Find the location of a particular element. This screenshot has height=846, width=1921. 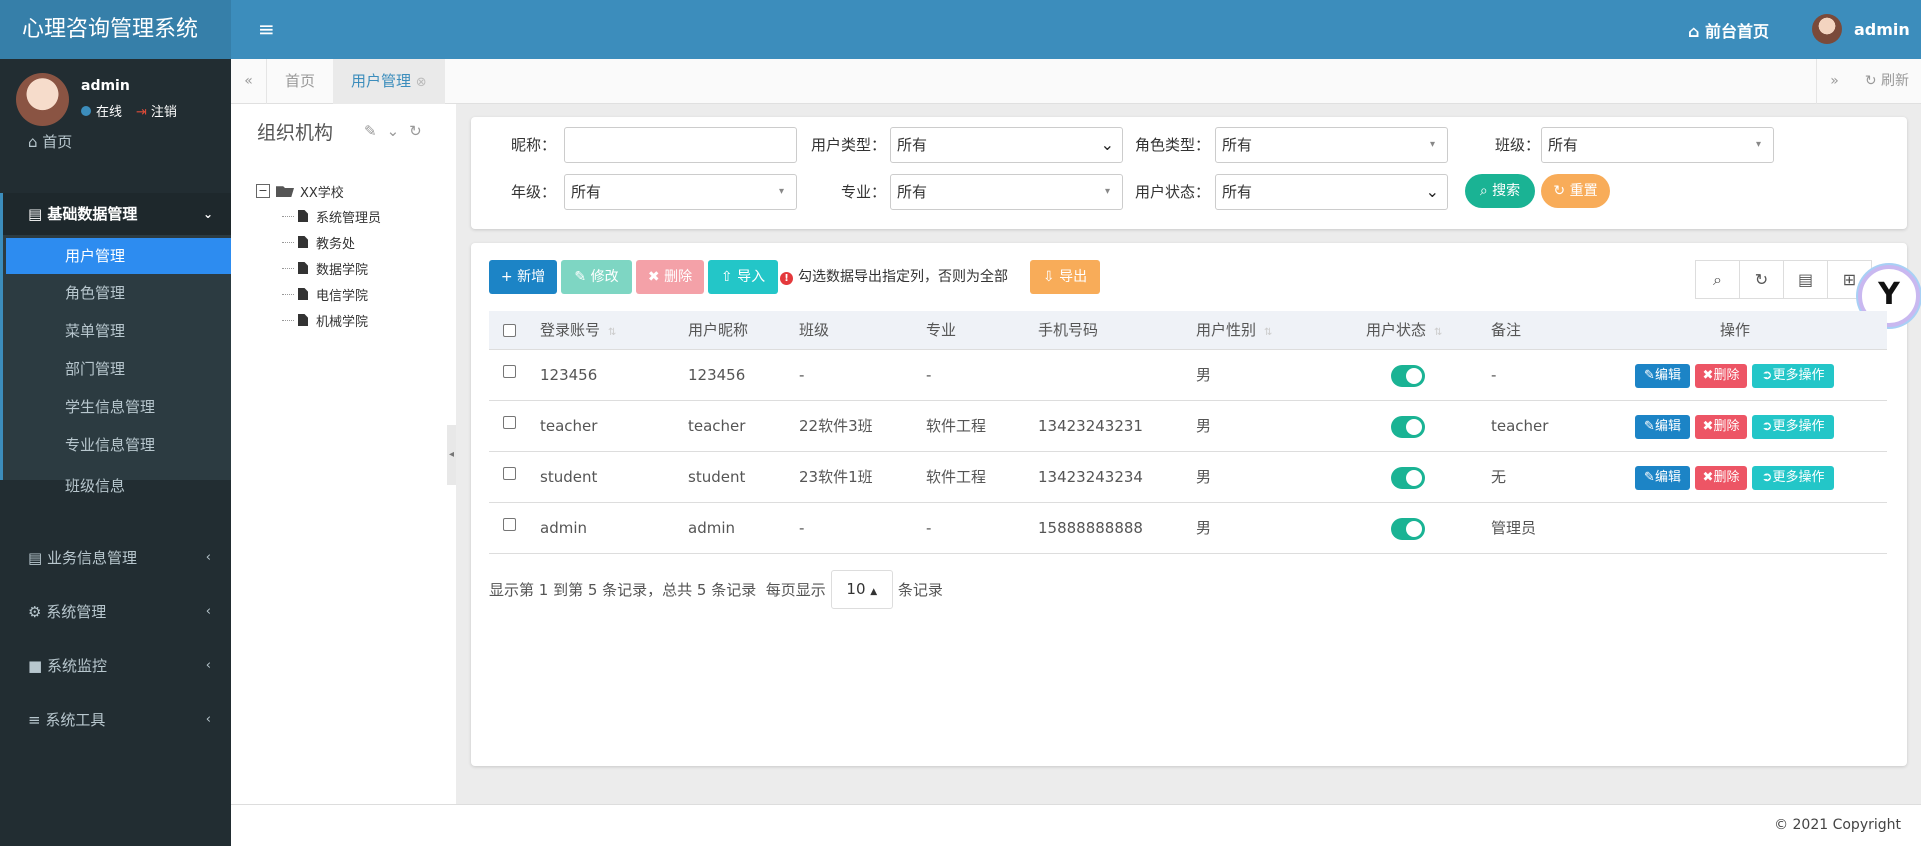

sidebar-item-system-monitor: ■ 系统监控 ‹ is located at coordinates (115, 666).